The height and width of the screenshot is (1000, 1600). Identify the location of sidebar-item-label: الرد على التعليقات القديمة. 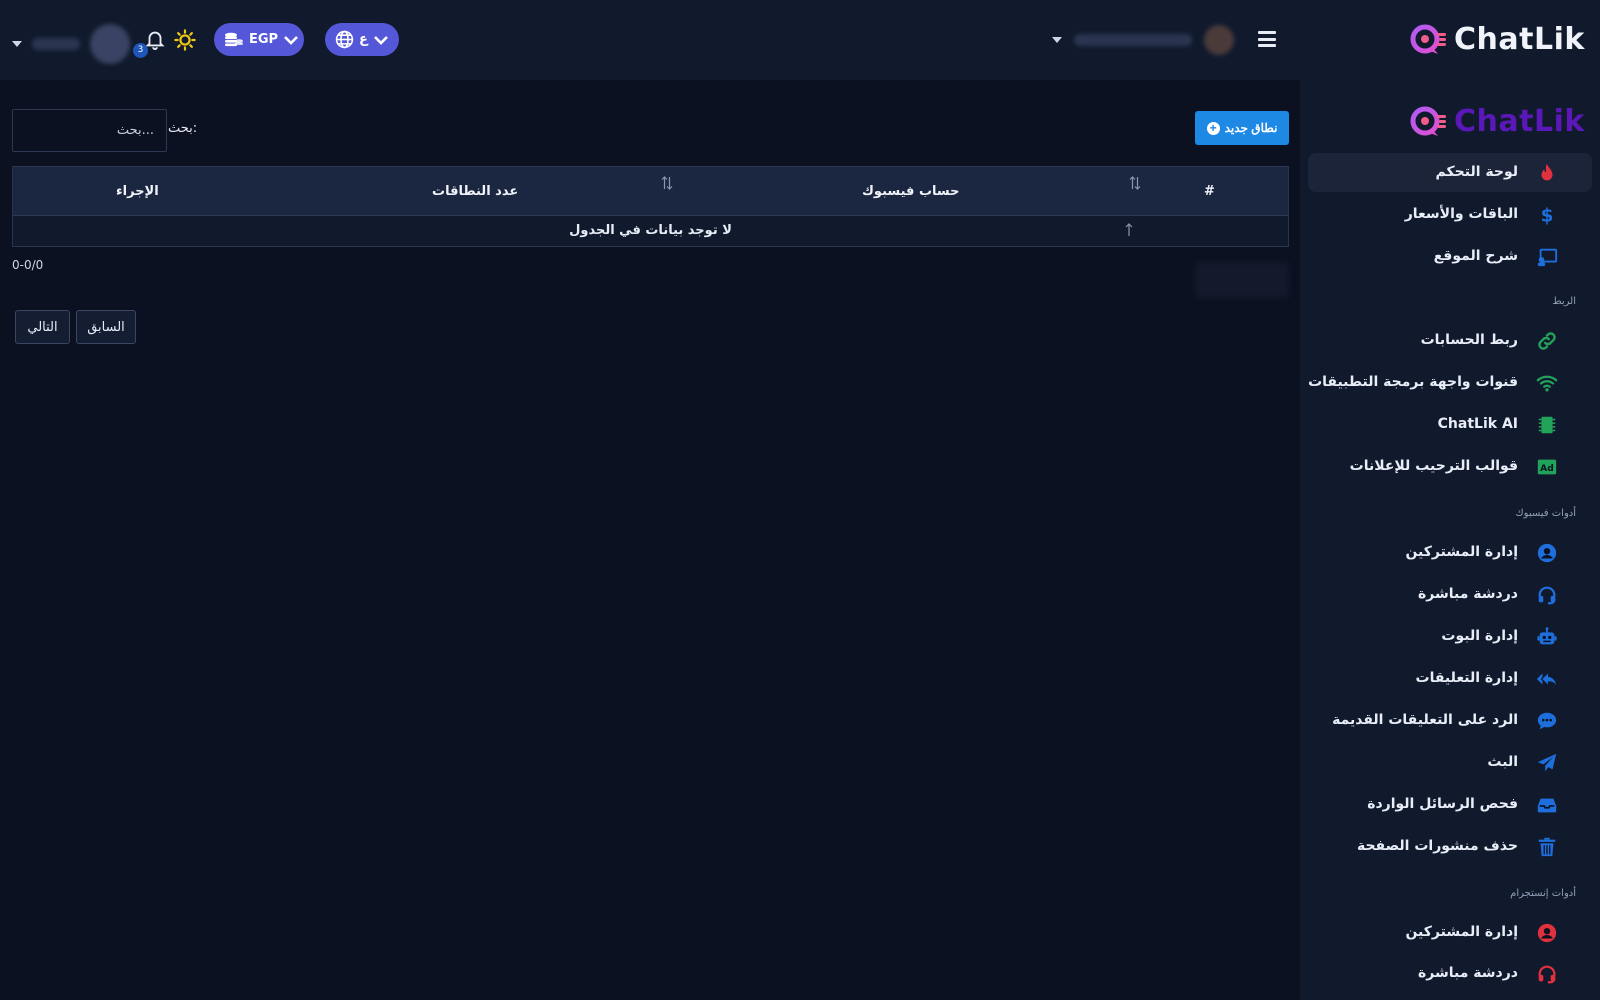
(1425, 720).